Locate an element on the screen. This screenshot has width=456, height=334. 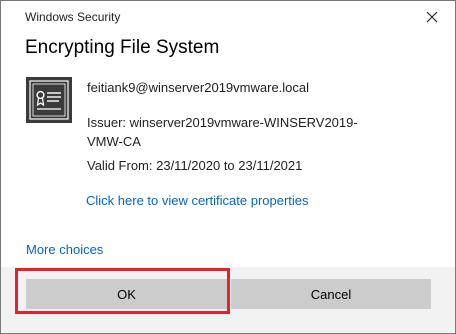
certificate-icon is located at coordinates (49, 100).